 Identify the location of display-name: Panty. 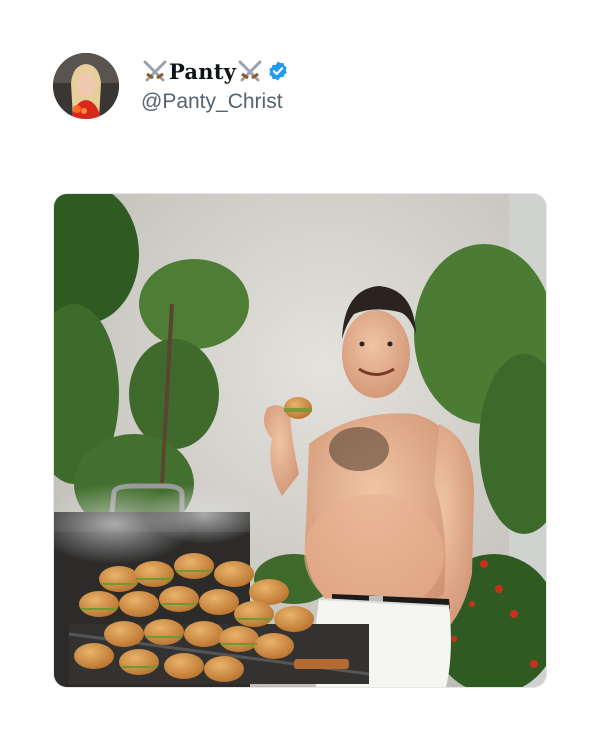
(203, 71).